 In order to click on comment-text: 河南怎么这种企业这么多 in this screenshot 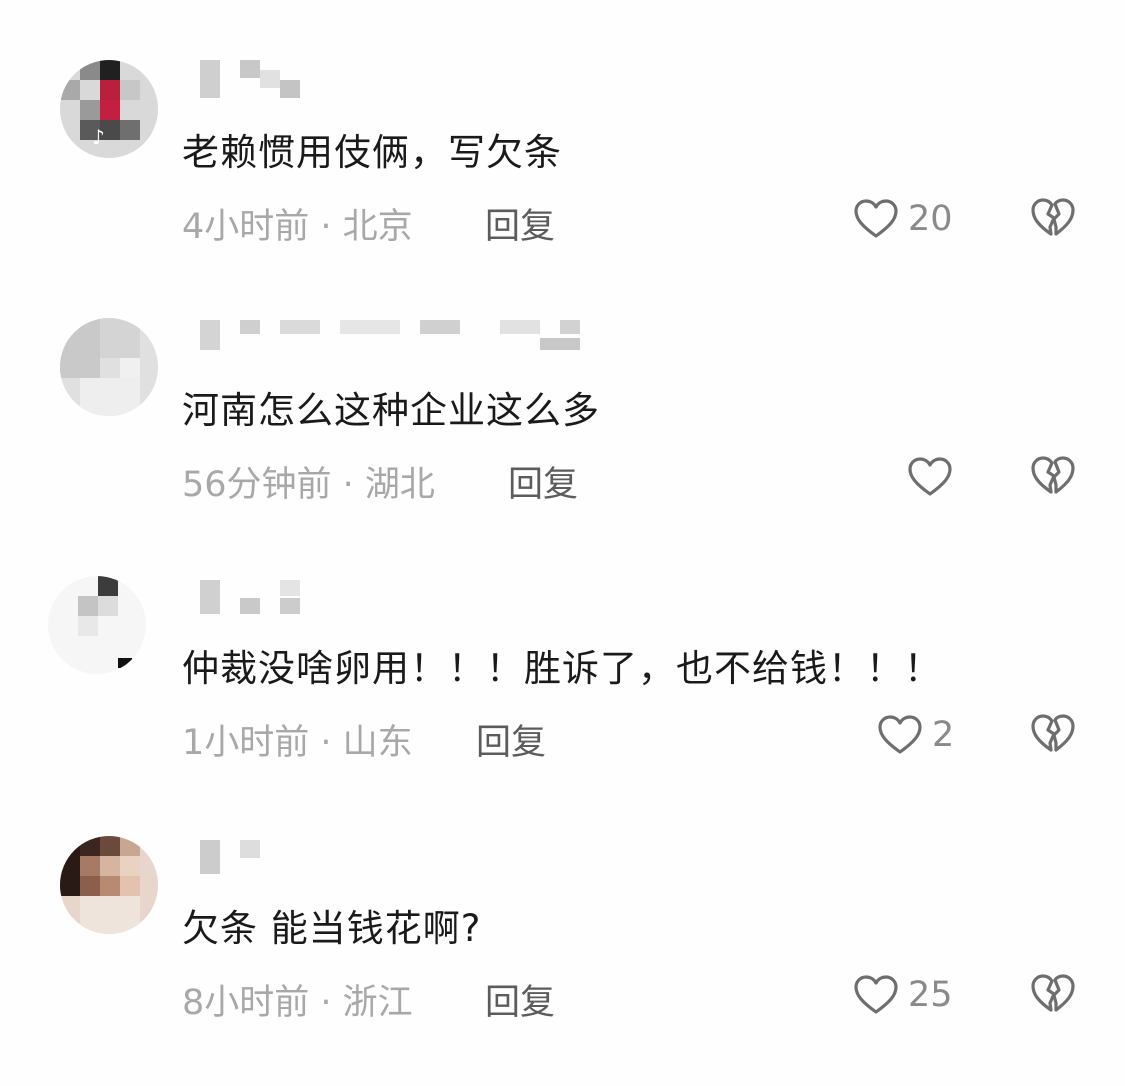, I will do `click(391, 410)`.